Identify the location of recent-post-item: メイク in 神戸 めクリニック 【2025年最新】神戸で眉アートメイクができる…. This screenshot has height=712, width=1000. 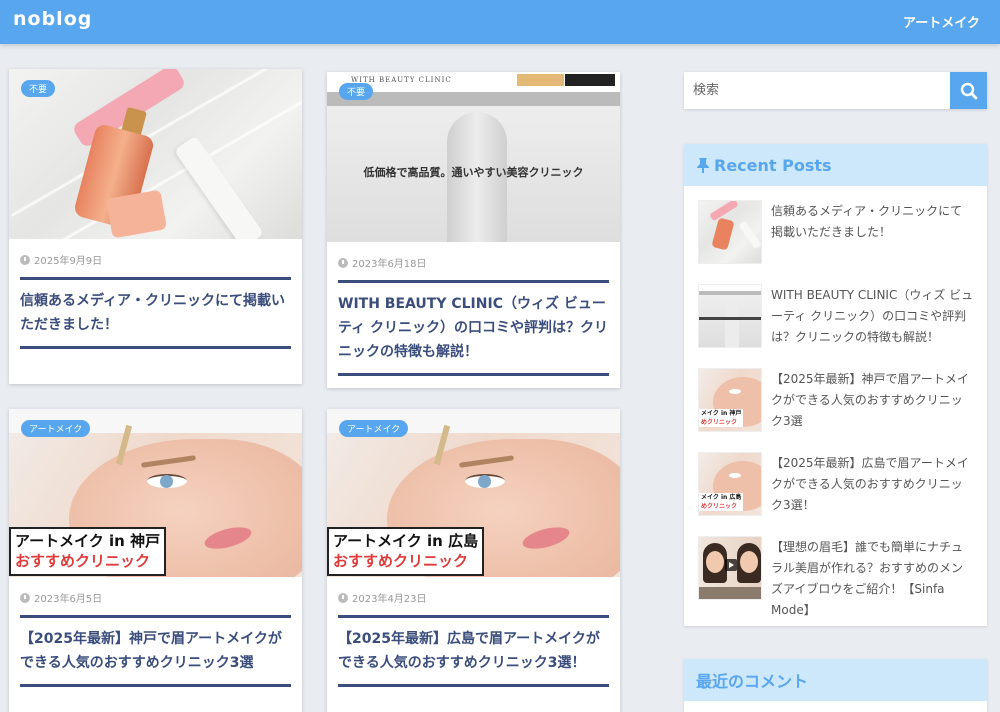
(836, 410).